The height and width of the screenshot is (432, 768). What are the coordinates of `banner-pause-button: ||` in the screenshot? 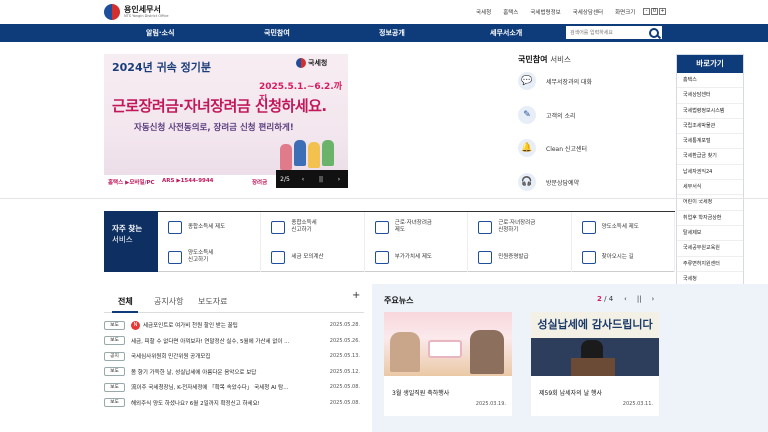 It's located at (321, 179).